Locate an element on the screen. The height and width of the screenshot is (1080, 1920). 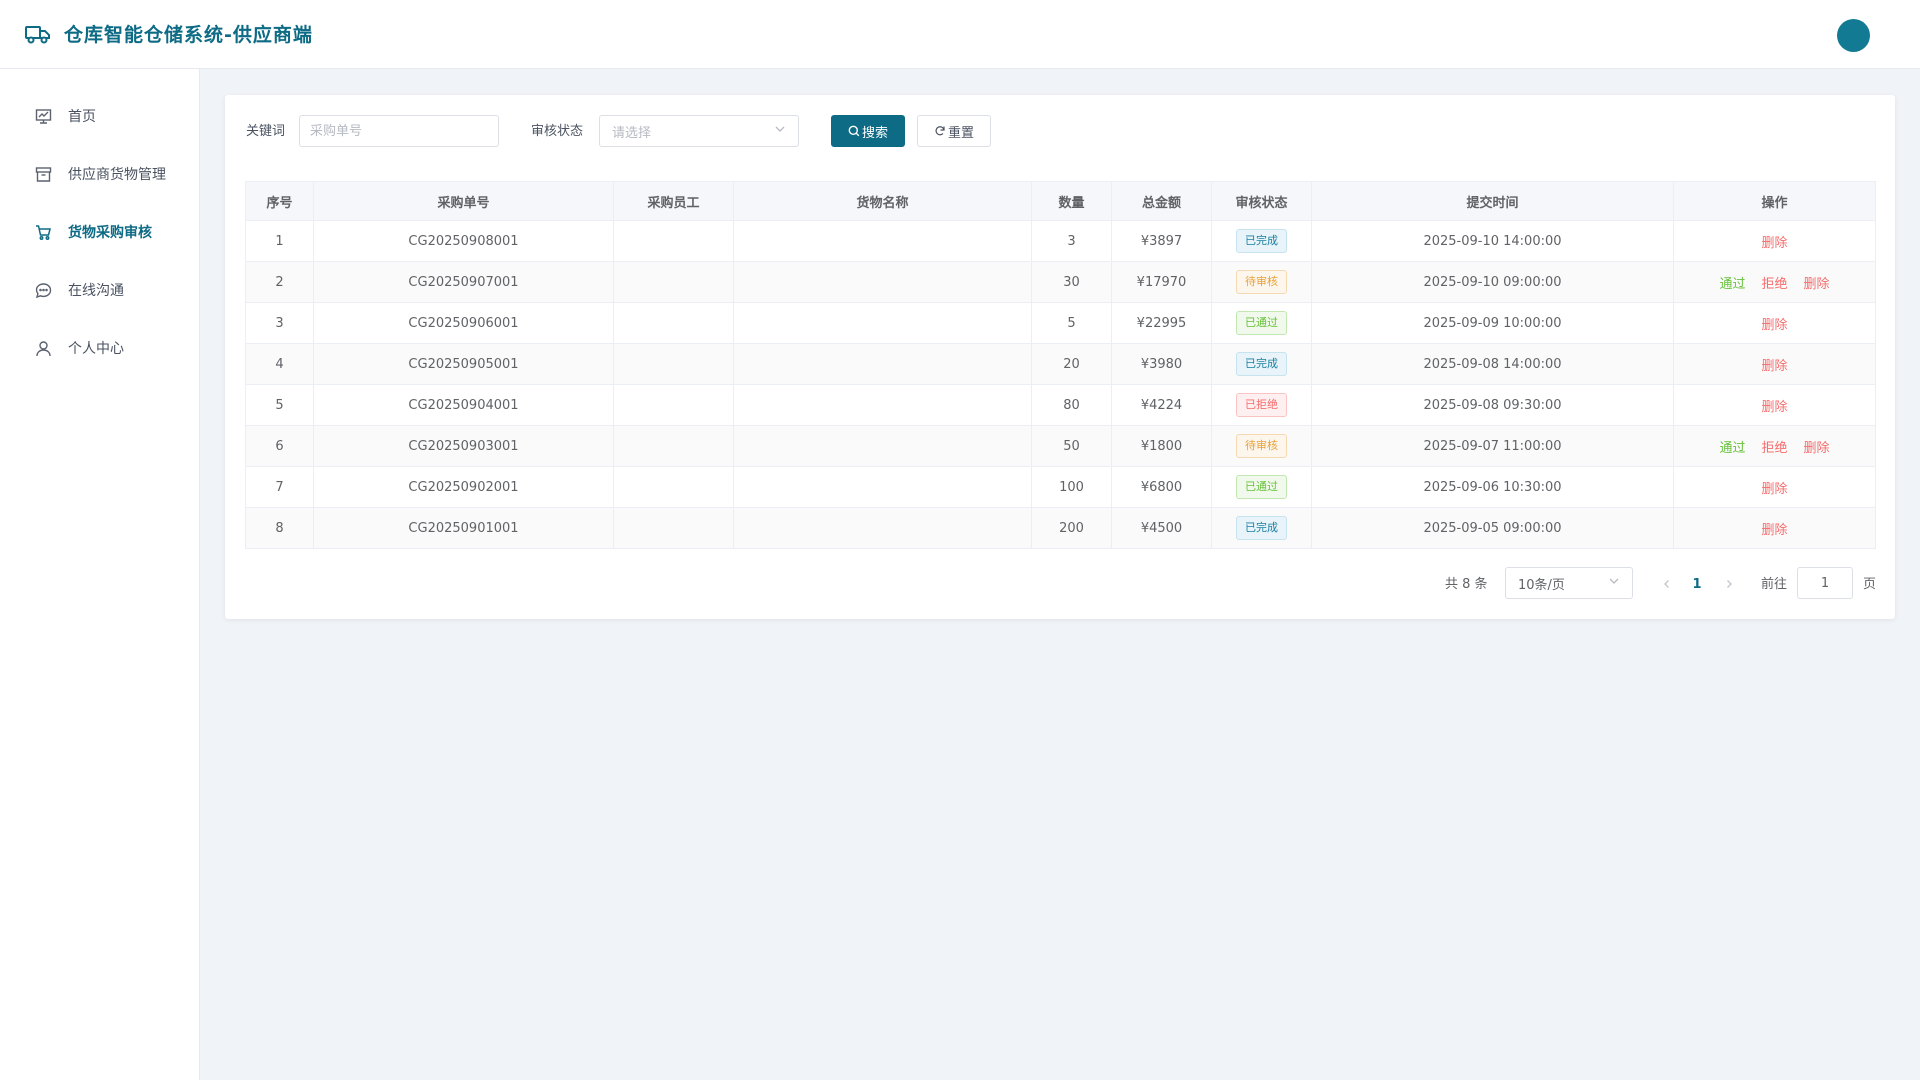
status-label: 审核状态 is located at coordinates (557, 131).